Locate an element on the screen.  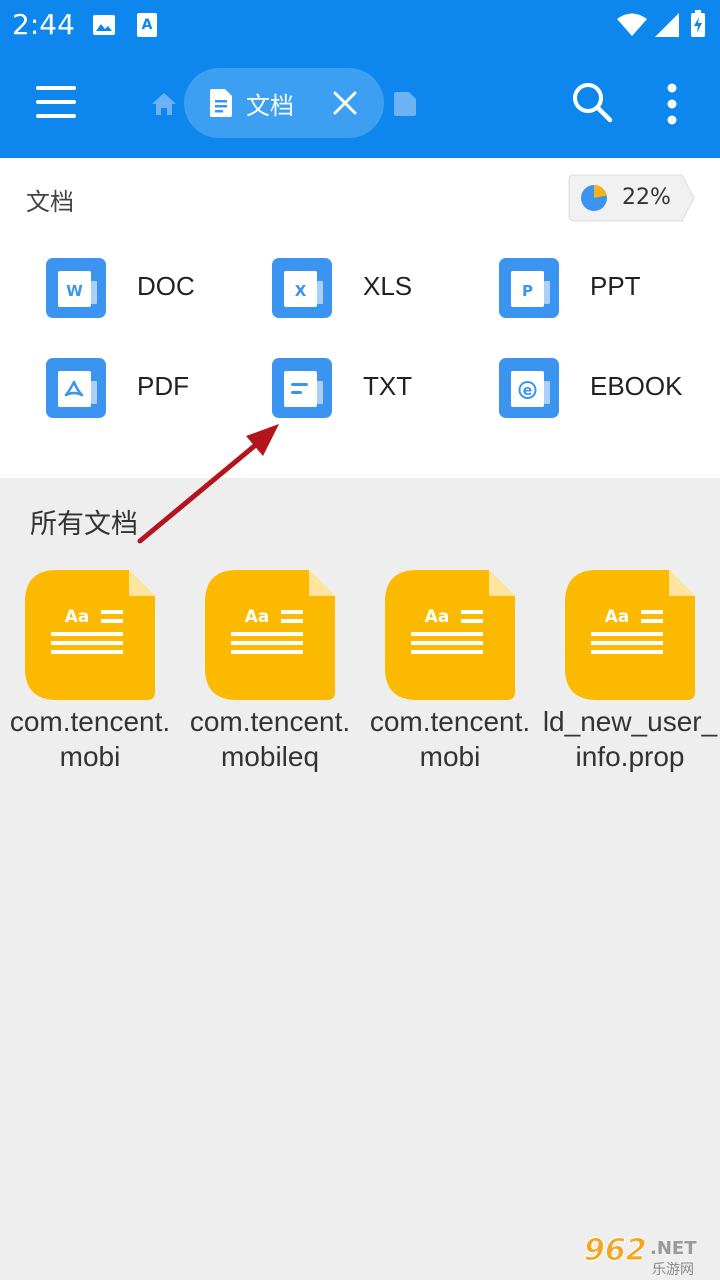
ebook-icon: e is located at coordinates (529, 388).